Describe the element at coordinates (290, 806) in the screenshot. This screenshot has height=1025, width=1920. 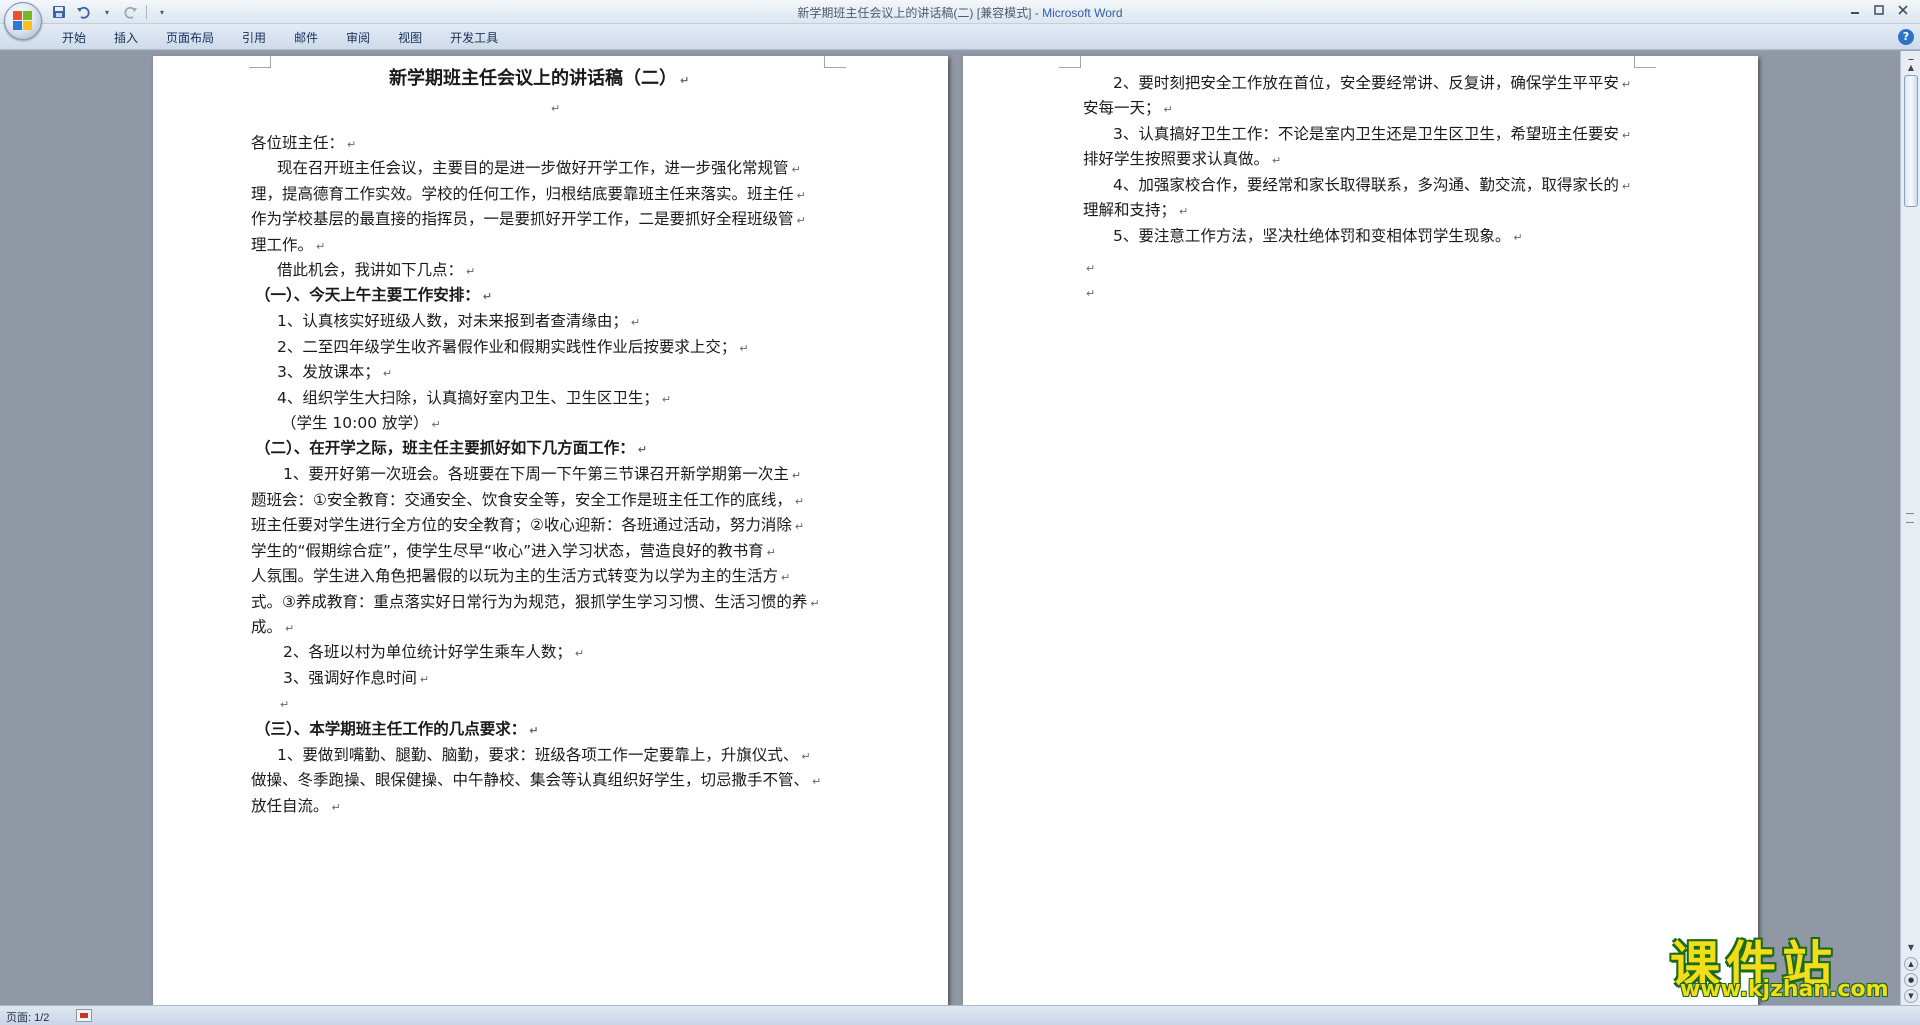
I see `line-text: 放任自流。` at that location.